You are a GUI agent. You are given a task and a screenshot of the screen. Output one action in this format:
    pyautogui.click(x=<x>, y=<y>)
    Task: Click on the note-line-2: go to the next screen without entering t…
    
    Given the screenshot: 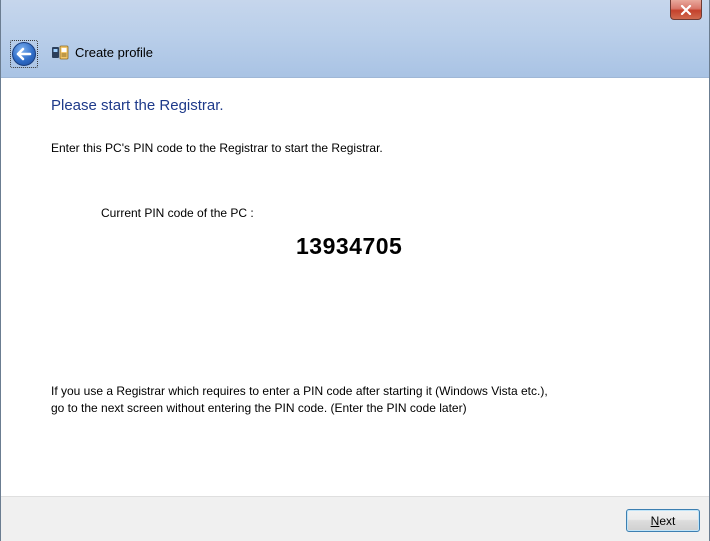 What is the action you would take?
    pyautogui.click(x=259, y=408)
    